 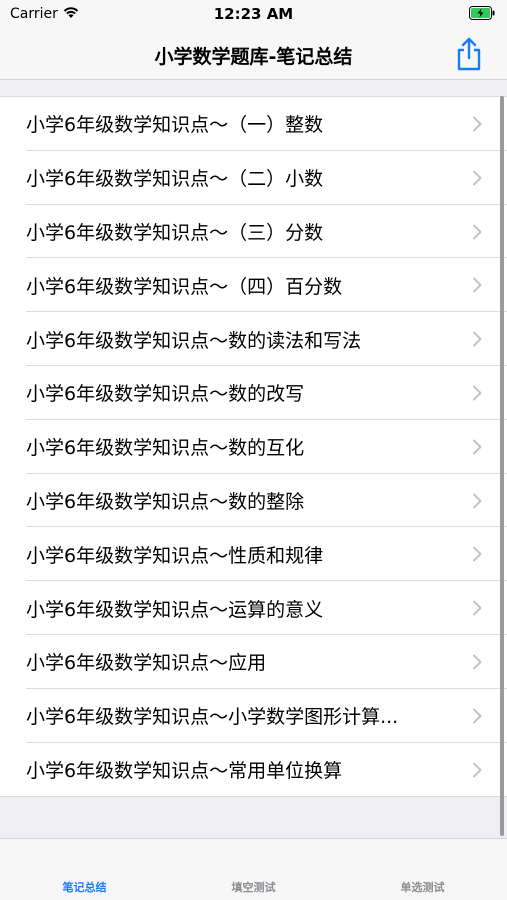 I want to click on tab-fill-in-test: 填空测试, so click(x=253, y=887).